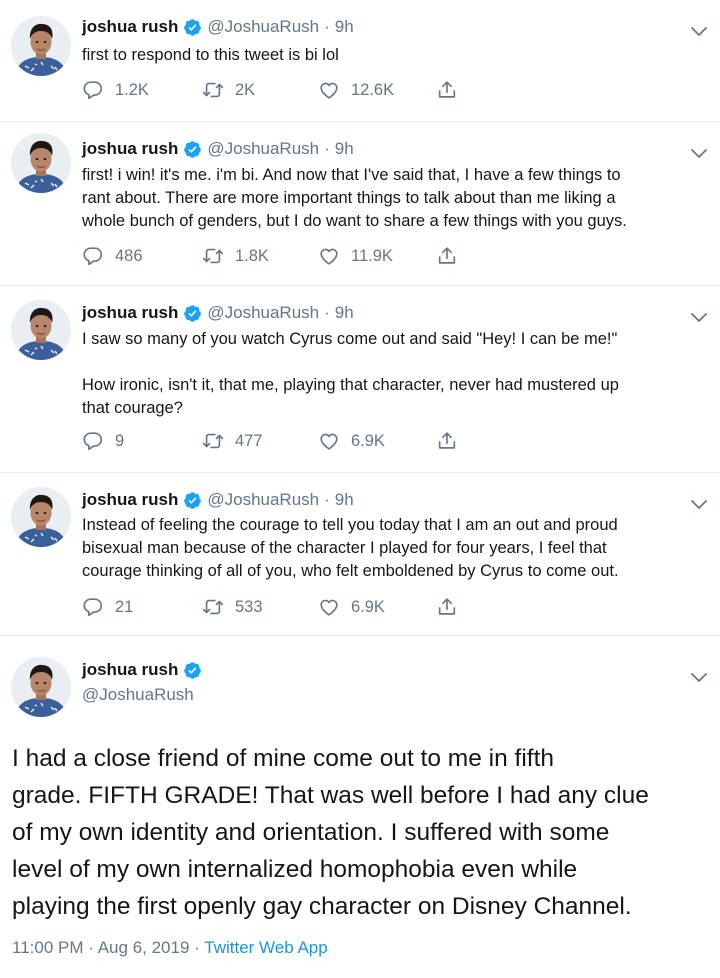  Describe the element at coordinates (232, 441) in the screenshot. I see `retweet-button: 477` at that location.